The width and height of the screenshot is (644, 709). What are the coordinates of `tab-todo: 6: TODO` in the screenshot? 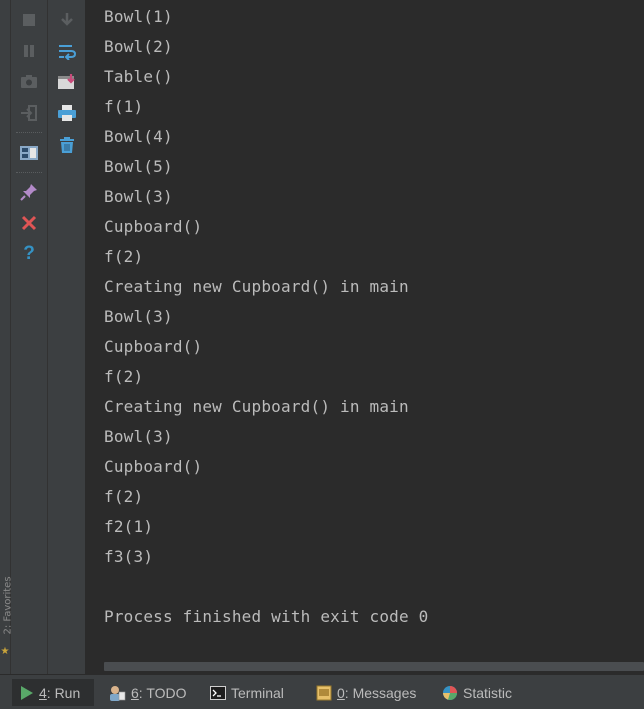 It's located at (147, 692).